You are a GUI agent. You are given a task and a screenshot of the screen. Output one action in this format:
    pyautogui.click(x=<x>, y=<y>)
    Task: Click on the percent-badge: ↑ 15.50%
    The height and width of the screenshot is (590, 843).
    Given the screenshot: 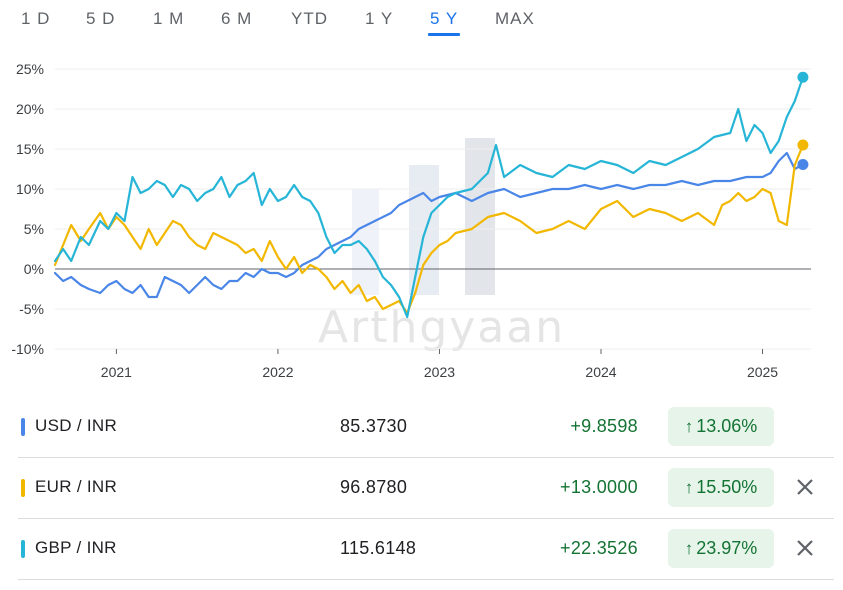 What is the action you would take?
    pyautogui.click(x=721, y=487)
    